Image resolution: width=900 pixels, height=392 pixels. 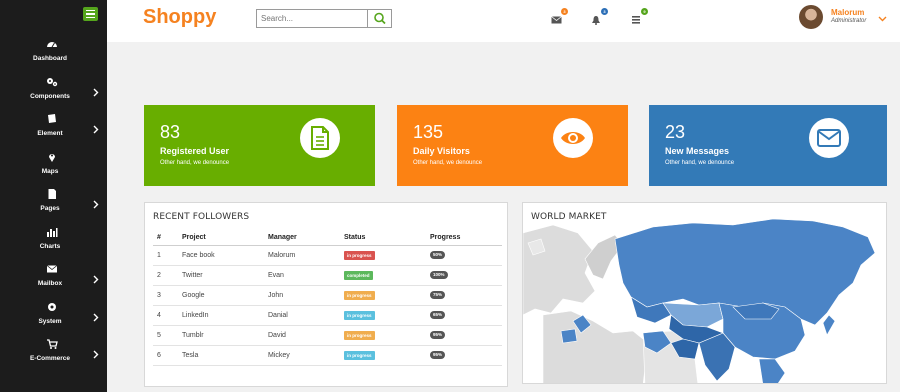 What do you see at coordinates (221, 238) in the screenshot?
I see `column-header: Project` at bounding box center [221, 238].